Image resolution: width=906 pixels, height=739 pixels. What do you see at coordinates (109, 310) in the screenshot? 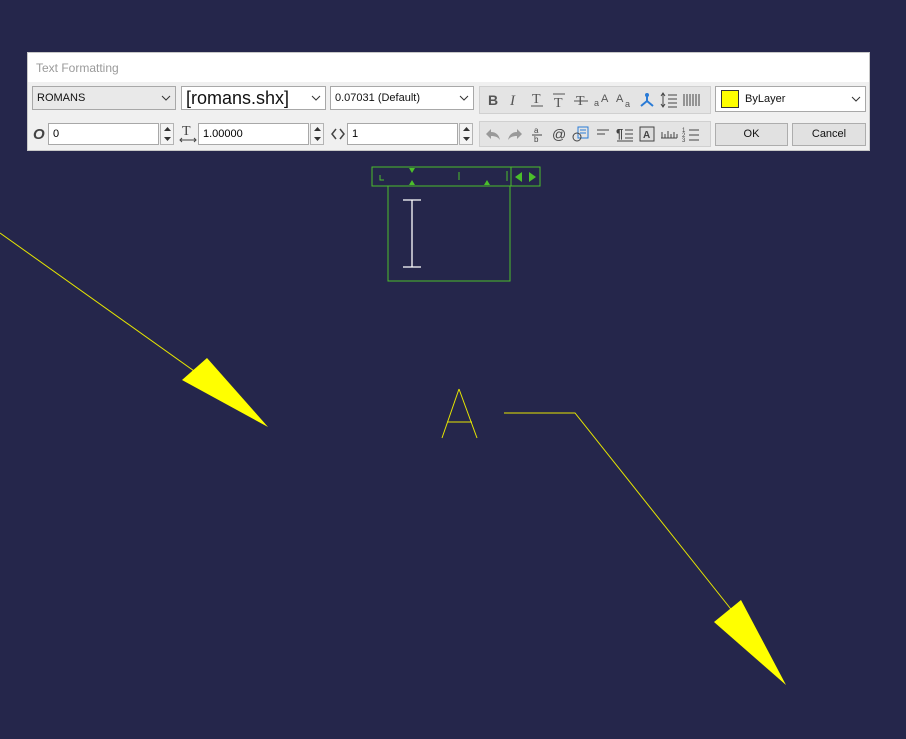
I see `leader-line-left` at bounding box center [109, 310].